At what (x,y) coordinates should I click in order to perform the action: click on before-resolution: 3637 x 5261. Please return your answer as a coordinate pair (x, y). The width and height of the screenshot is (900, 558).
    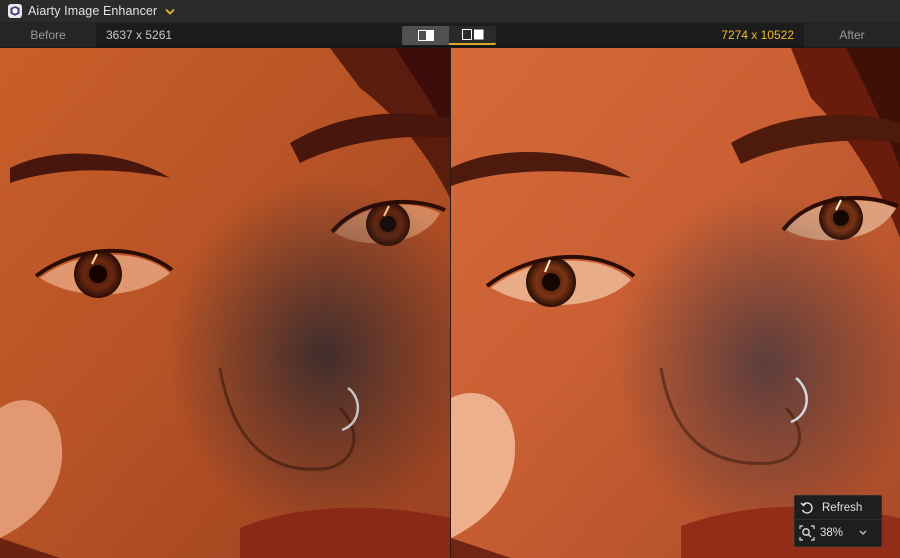
    Looking at the image, I should click on (139, 35).